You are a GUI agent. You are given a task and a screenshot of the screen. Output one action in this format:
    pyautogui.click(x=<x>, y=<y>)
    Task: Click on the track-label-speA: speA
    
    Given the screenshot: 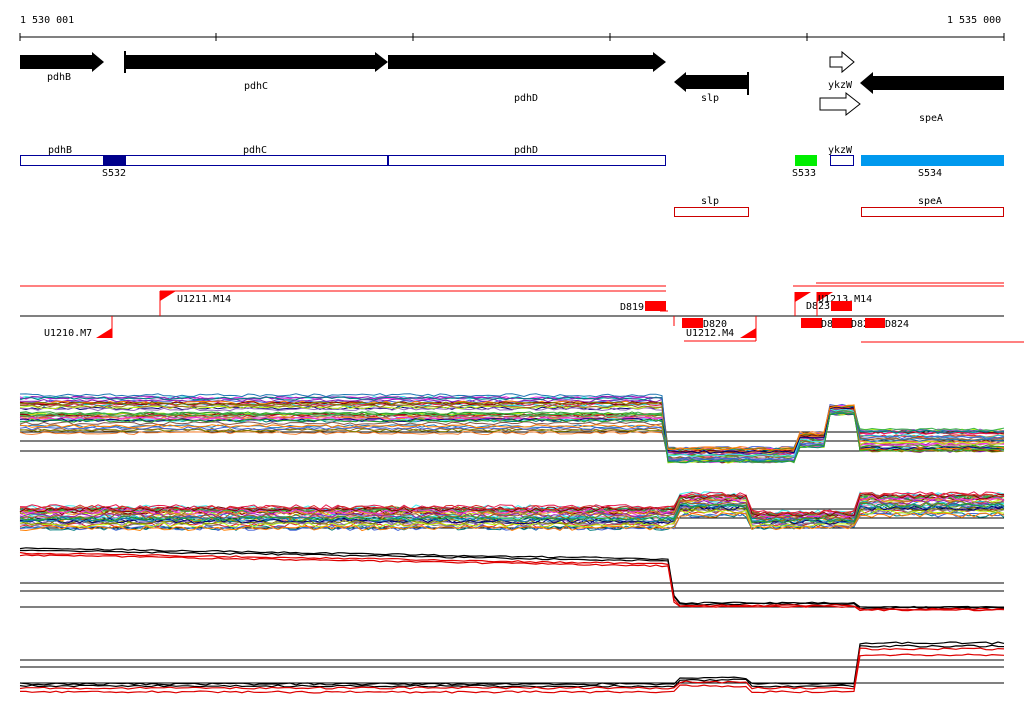 What is the action you would take?
    pyautogui.click(x=930, y=201)
    